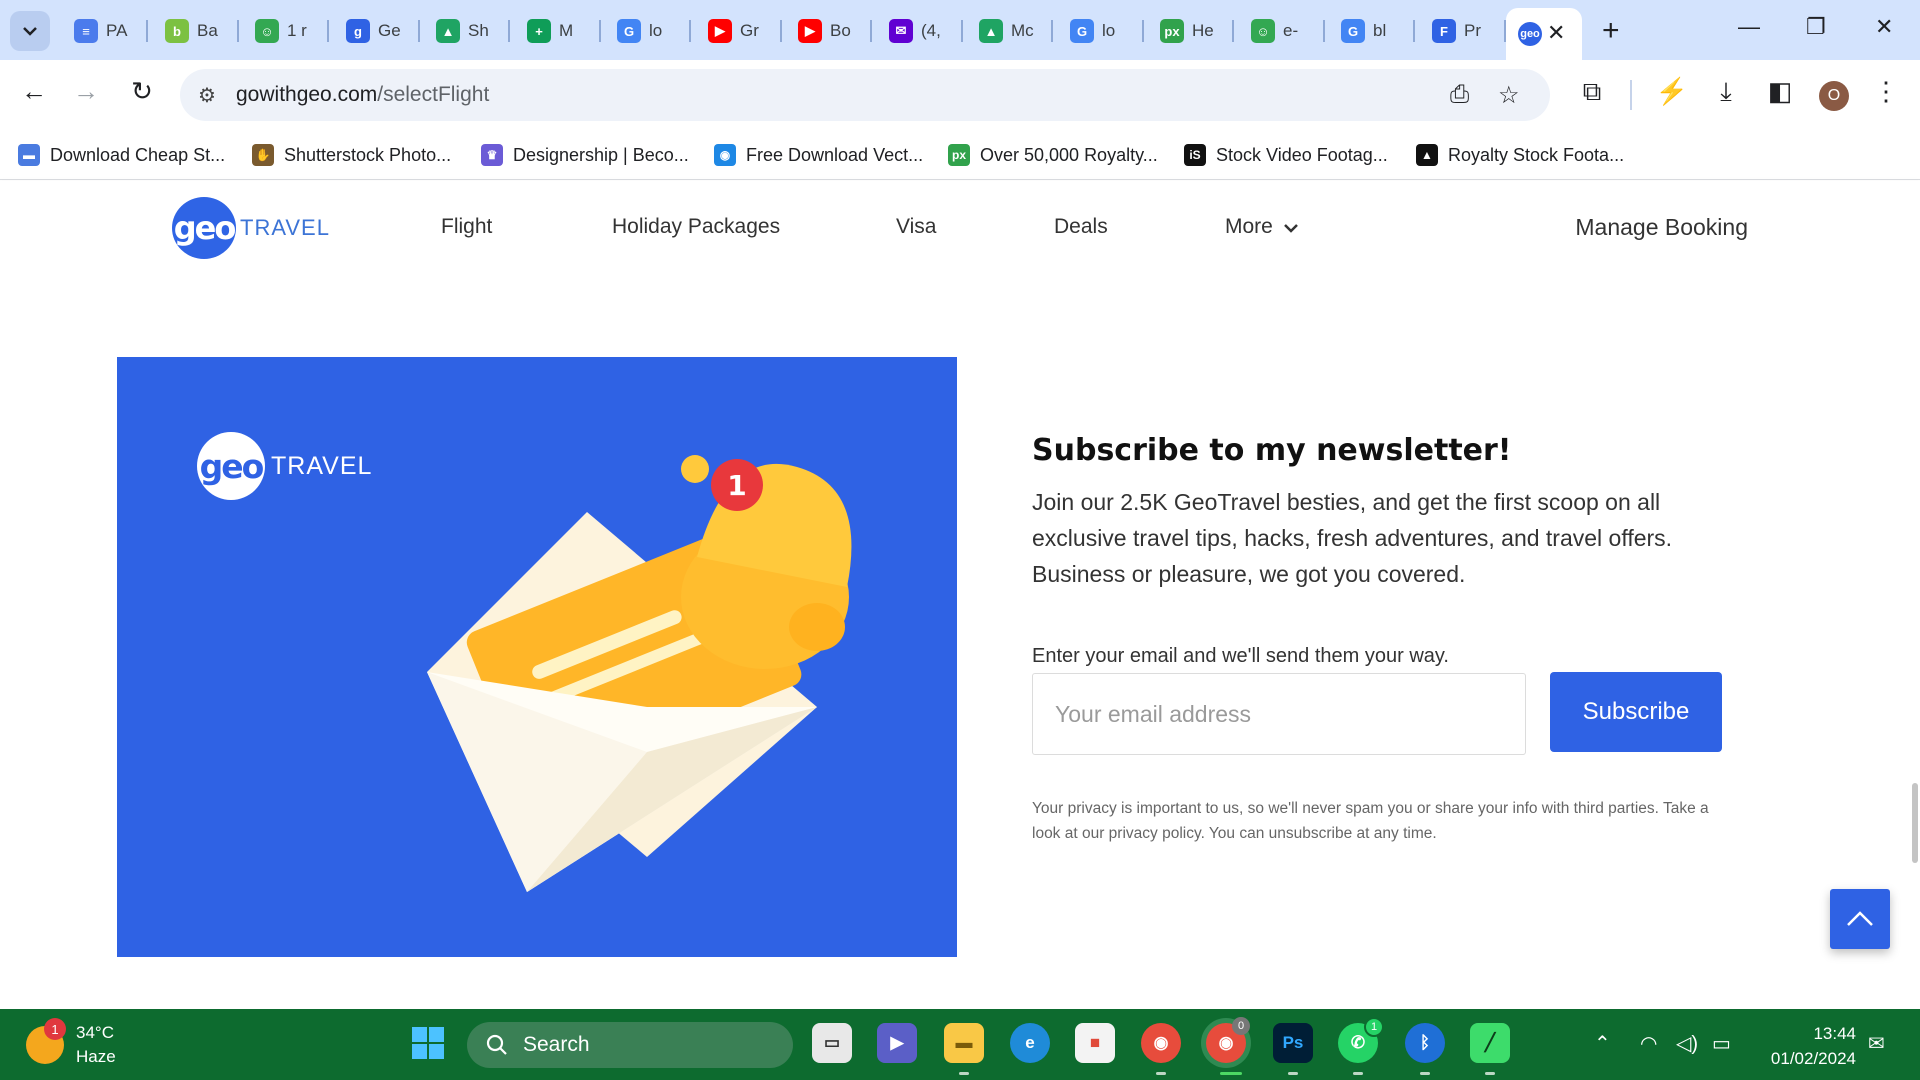 This screenshot has width=1920, height=1080. I want to click on browser-tab: + M, so click(549, 31).